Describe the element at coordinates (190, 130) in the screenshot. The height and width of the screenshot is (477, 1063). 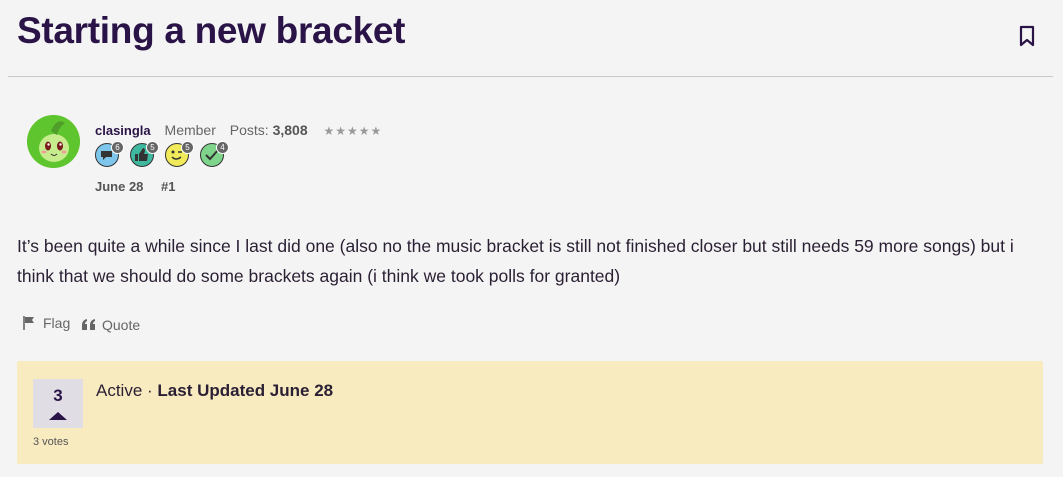
I see `author-role: Member` at that location.